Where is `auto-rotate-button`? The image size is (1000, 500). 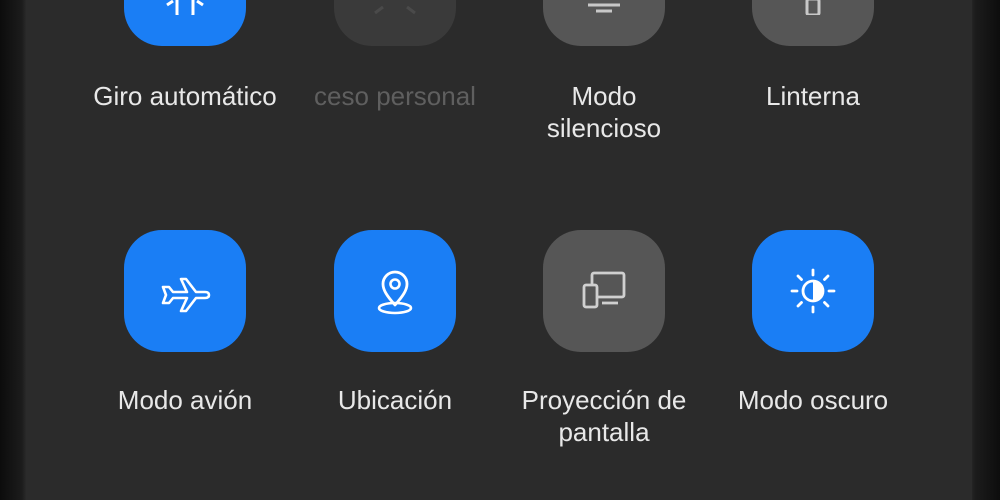 auto-rotate-button is located at coordinates (185, 23).